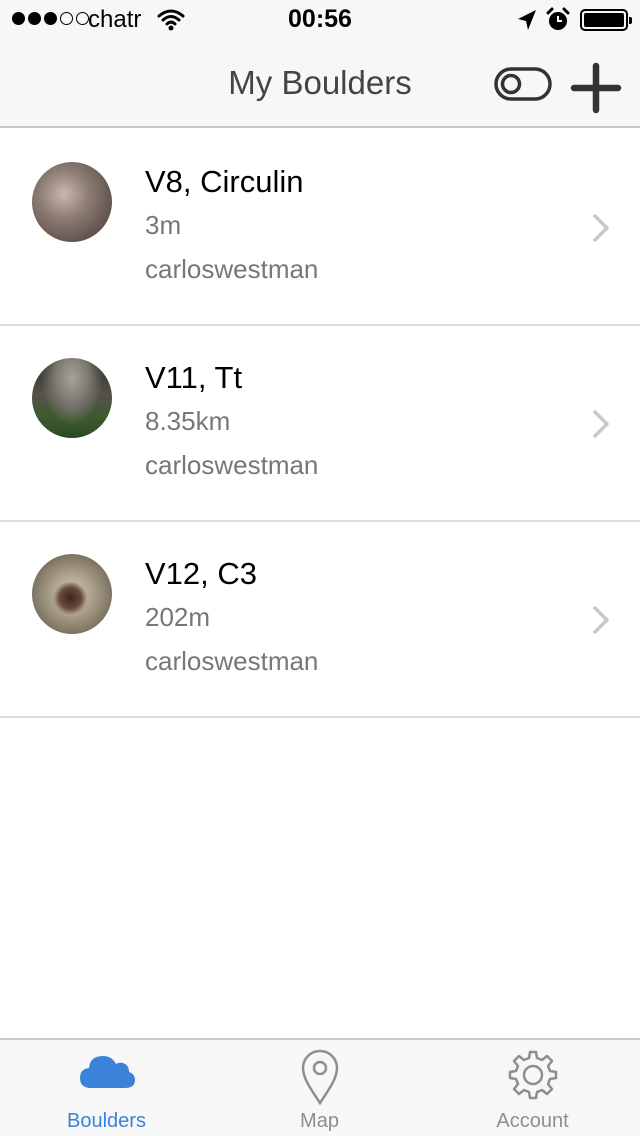 Image resolution: width=640 pixels, height=1136 pixels. What do you see at coordinates (163, 225) in the screenshot?
I see `boulder-distance: 3m` at bounding box center [163, 225].